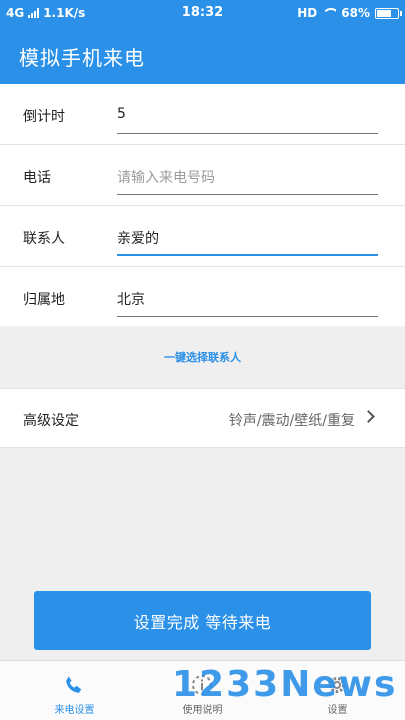  Describe the element at coordinates (202, 14) in the screenshot. I see `status-bar: 4G 1.1K/s 18:32 HD 68%` at that location.